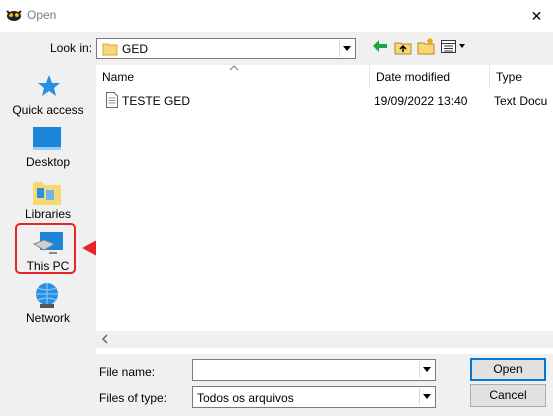  What do you see at coordinates (127, 372) in the screenshot?
I see `file-name-label: File name:` at bounding box center [127, 372].